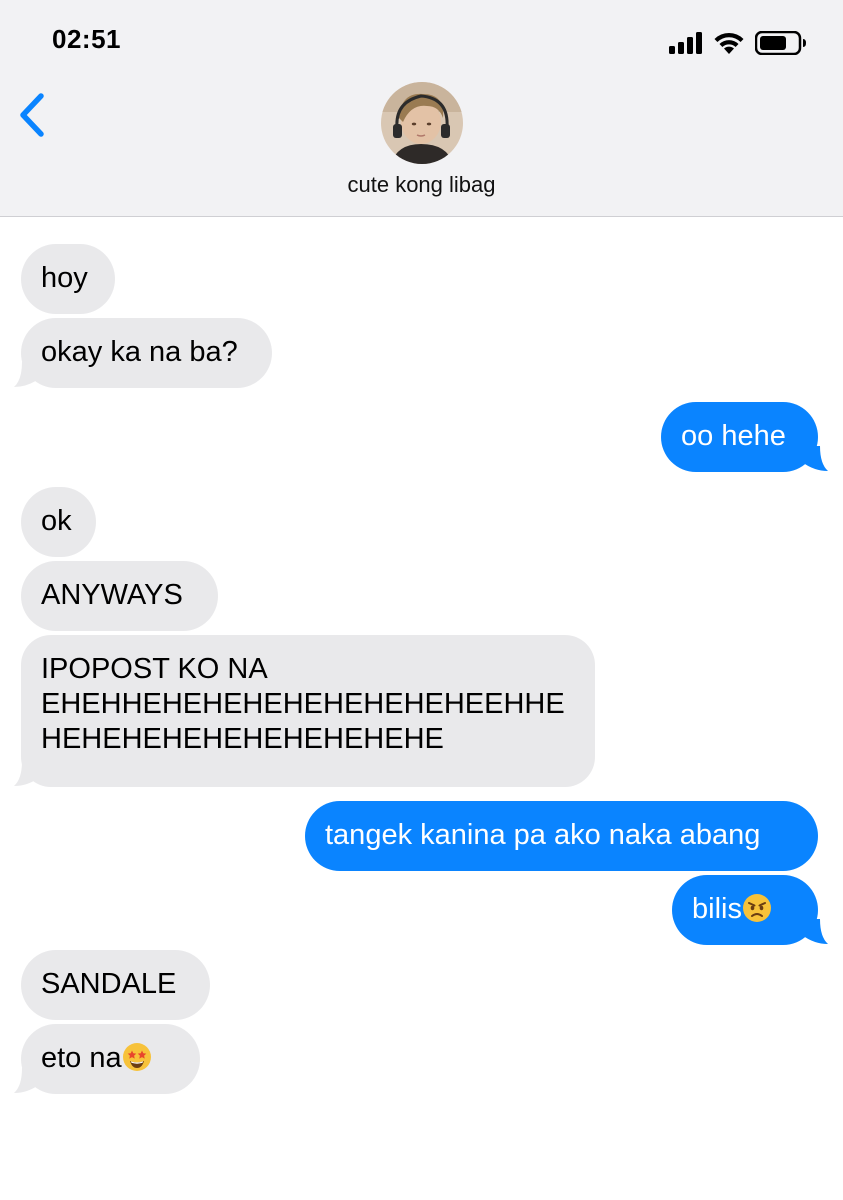 The width and height of the screenshot is (843, 1200). I want to click on status-time: 02:51, so click(86, 39).